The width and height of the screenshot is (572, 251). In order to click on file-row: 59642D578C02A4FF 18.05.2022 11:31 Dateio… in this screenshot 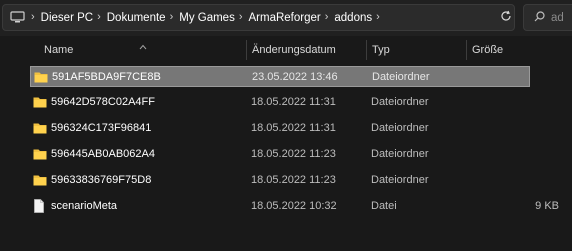, I will do `click(280, 102)`.